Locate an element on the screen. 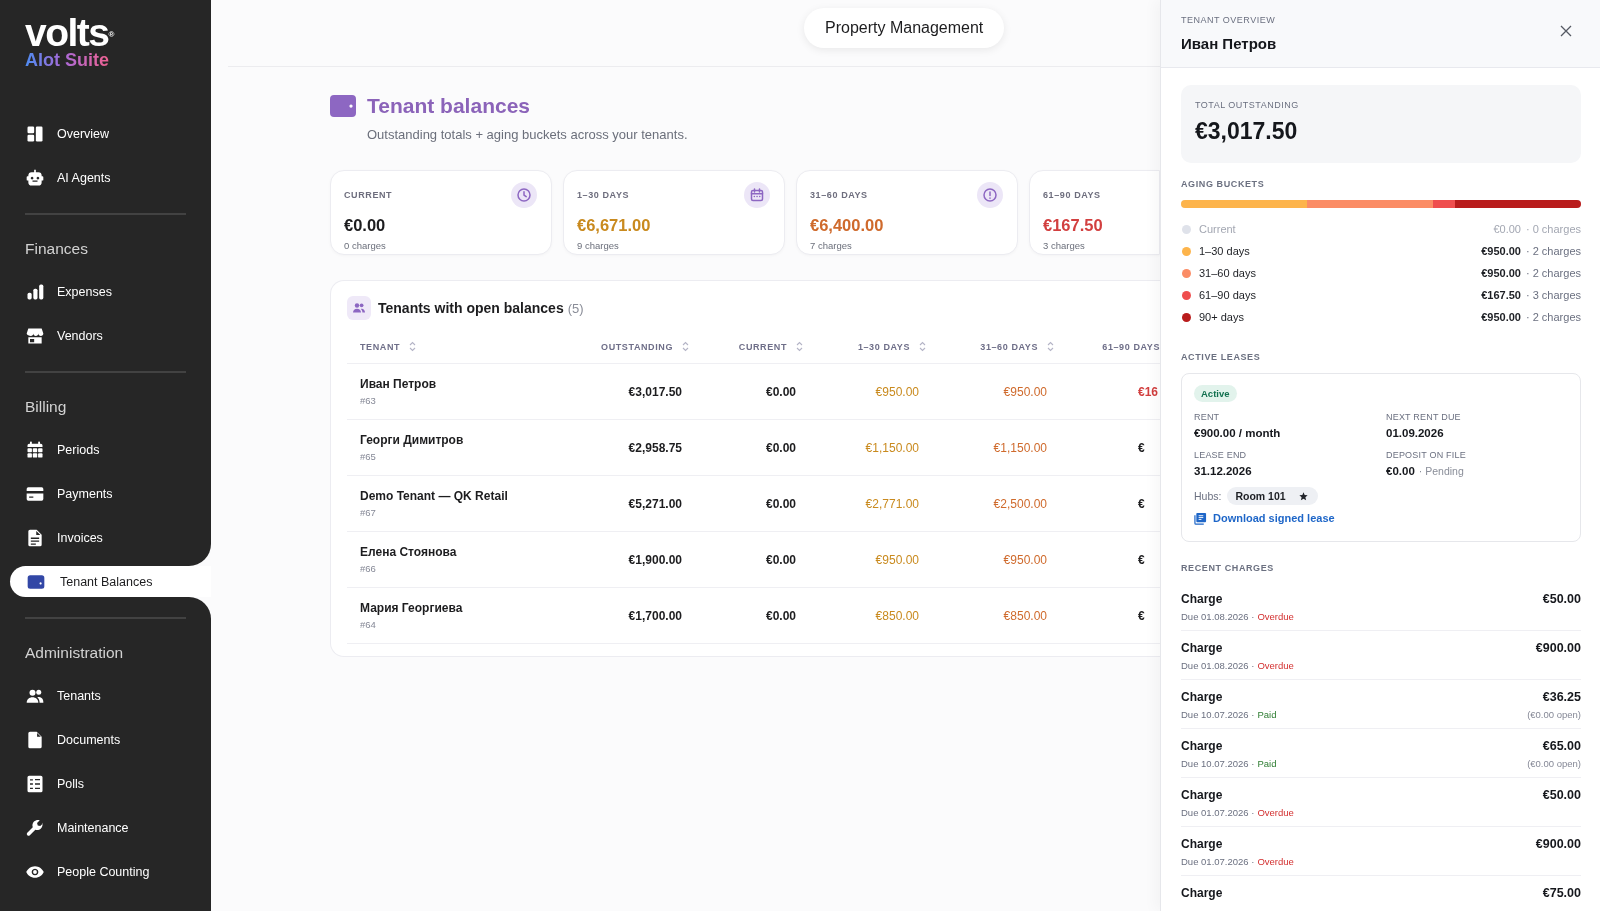 The image size is (1600, 911). charge-open-amount: (€0.00 open) is located at coordinates (1554, 714).